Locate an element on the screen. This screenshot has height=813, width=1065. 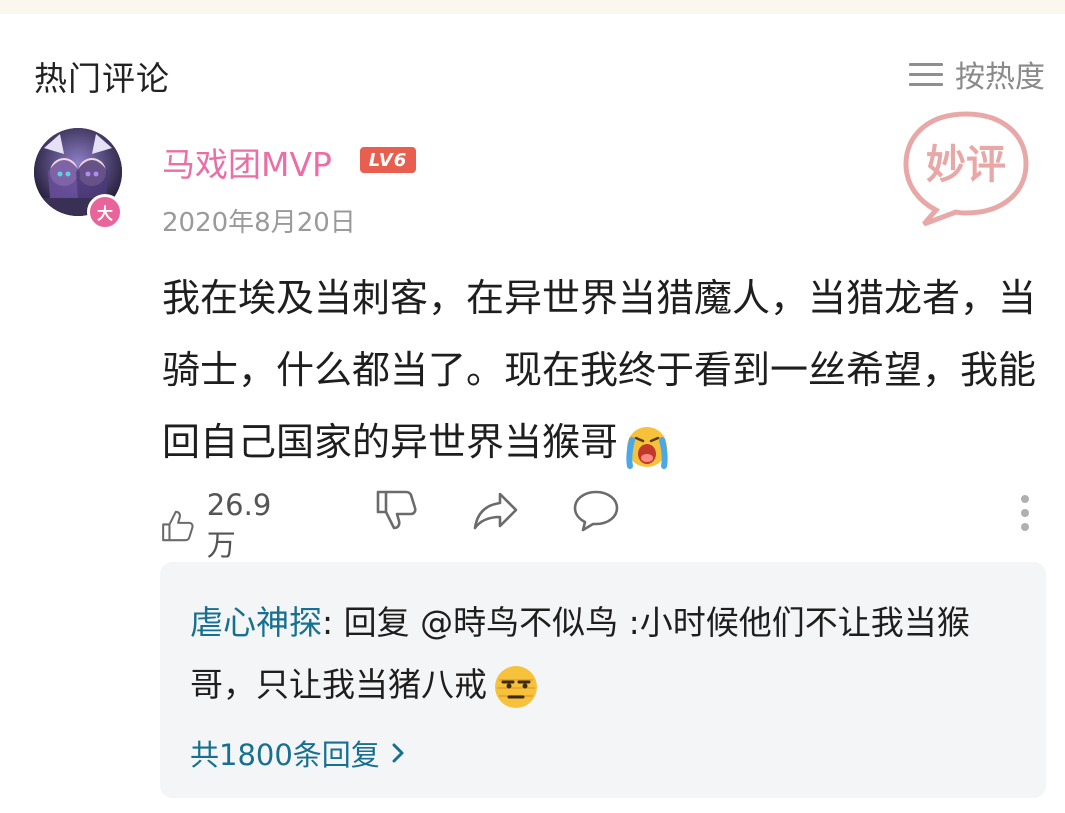
menu-lines-icon is located at coordinates (926, 74).